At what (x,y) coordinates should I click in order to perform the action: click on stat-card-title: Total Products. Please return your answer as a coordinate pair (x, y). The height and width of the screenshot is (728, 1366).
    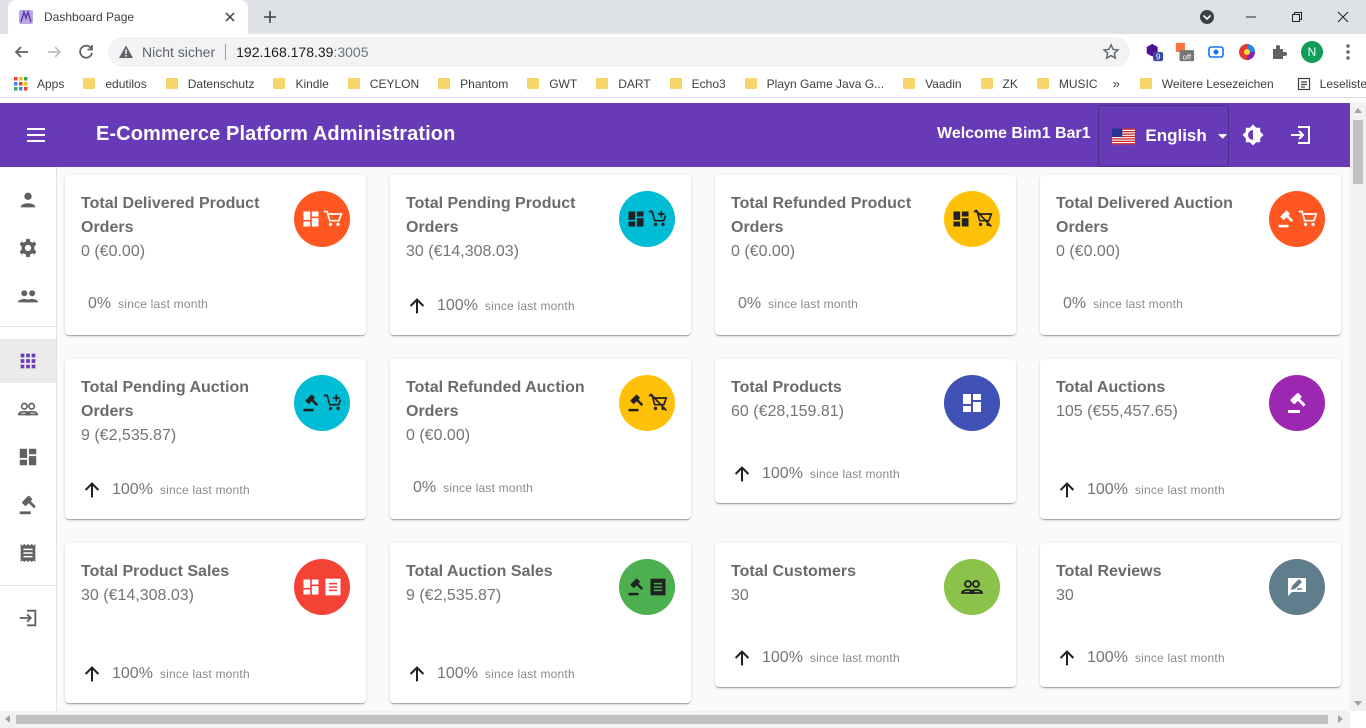
    Looking at the image, I should click on (786, 387).